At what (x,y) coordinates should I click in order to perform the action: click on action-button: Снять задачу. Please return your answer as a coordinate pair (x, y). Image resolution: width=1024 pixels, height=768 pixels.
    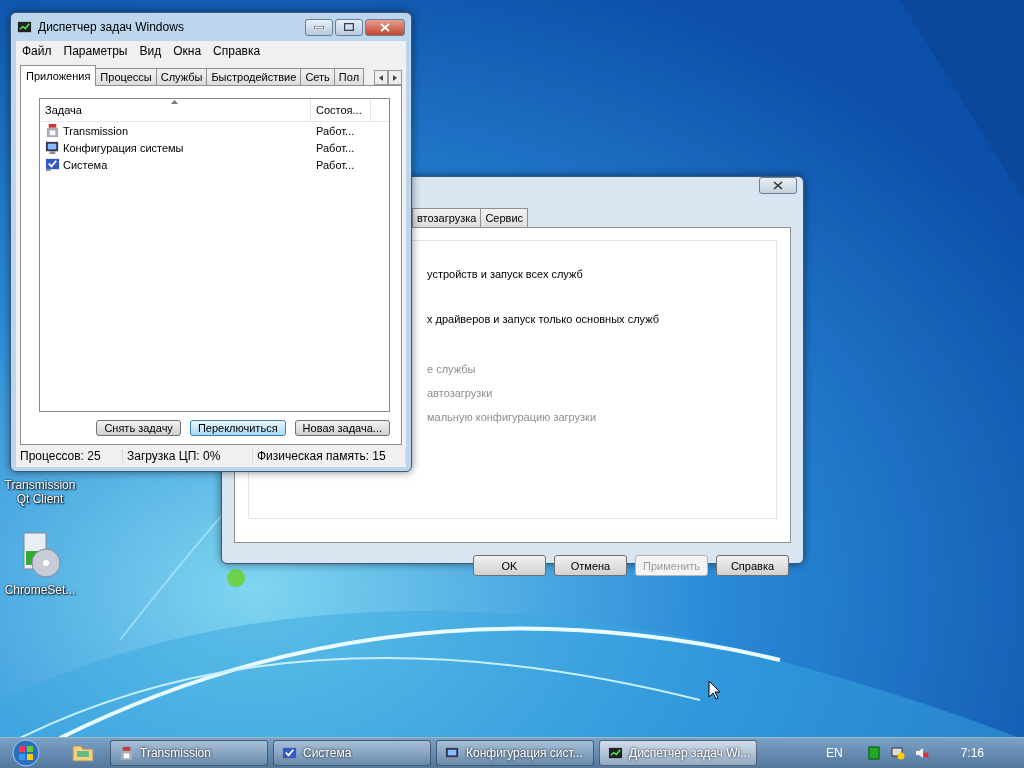
    Looking at the image, I should click on (138, 428).